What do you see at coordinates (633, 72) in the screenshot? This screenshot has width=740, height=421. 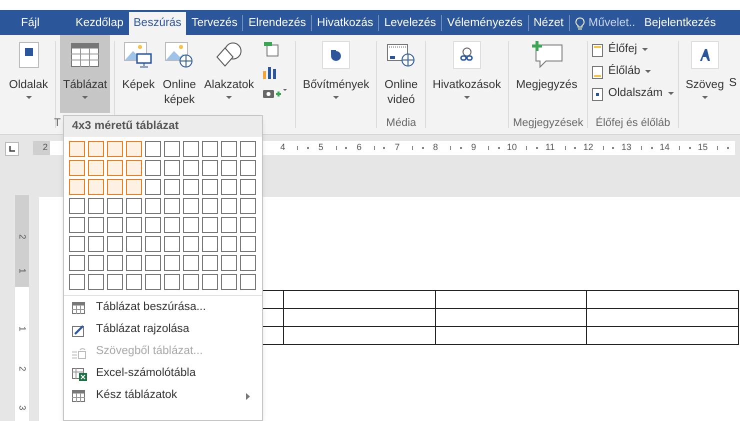 I see `ribbon-small-button: Élőláb` at bounding box center [633, 72].